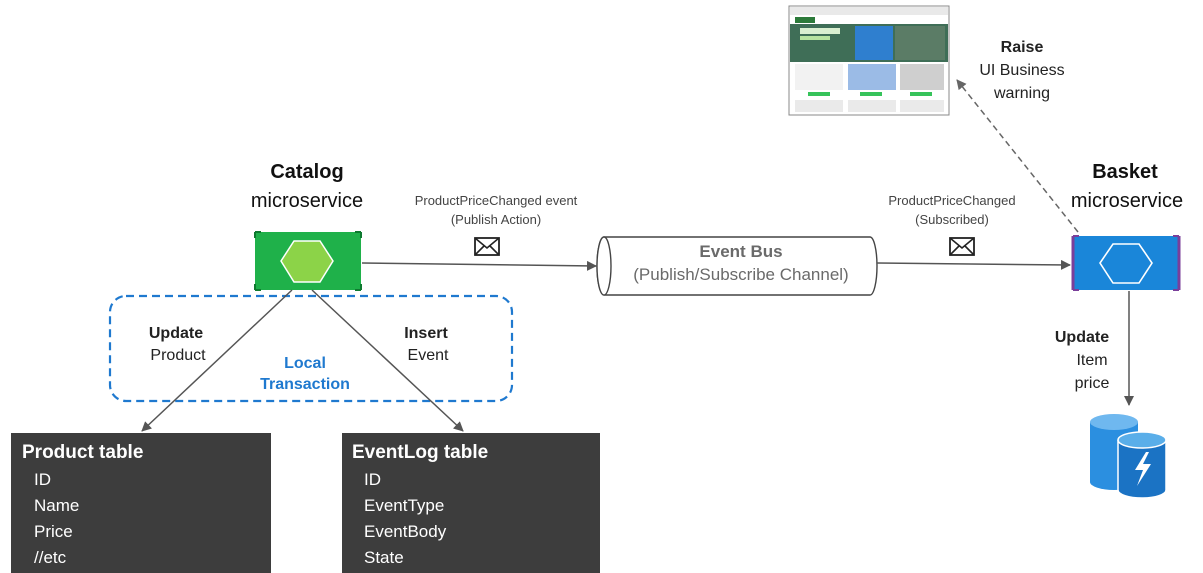 This screenshot has height=573, width=1203. I want to click on local-transaction-line2: Transaction, so click(305, 384).